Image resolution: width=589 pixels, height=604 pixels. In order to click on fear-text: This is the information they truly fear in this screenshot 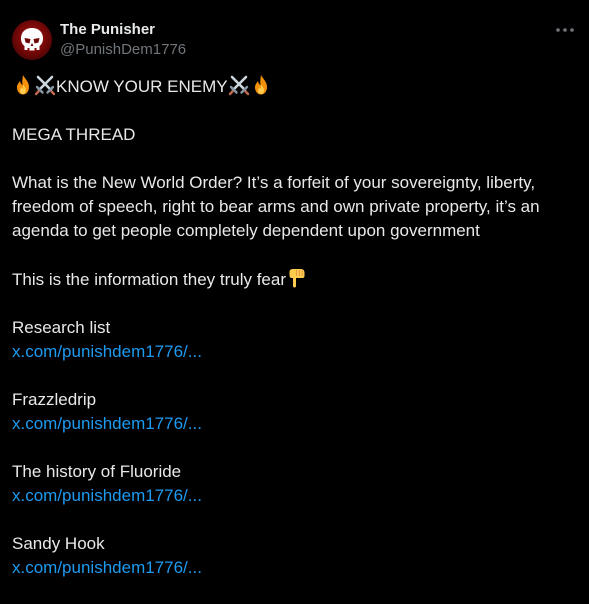, I will do `click(149, 279)`.